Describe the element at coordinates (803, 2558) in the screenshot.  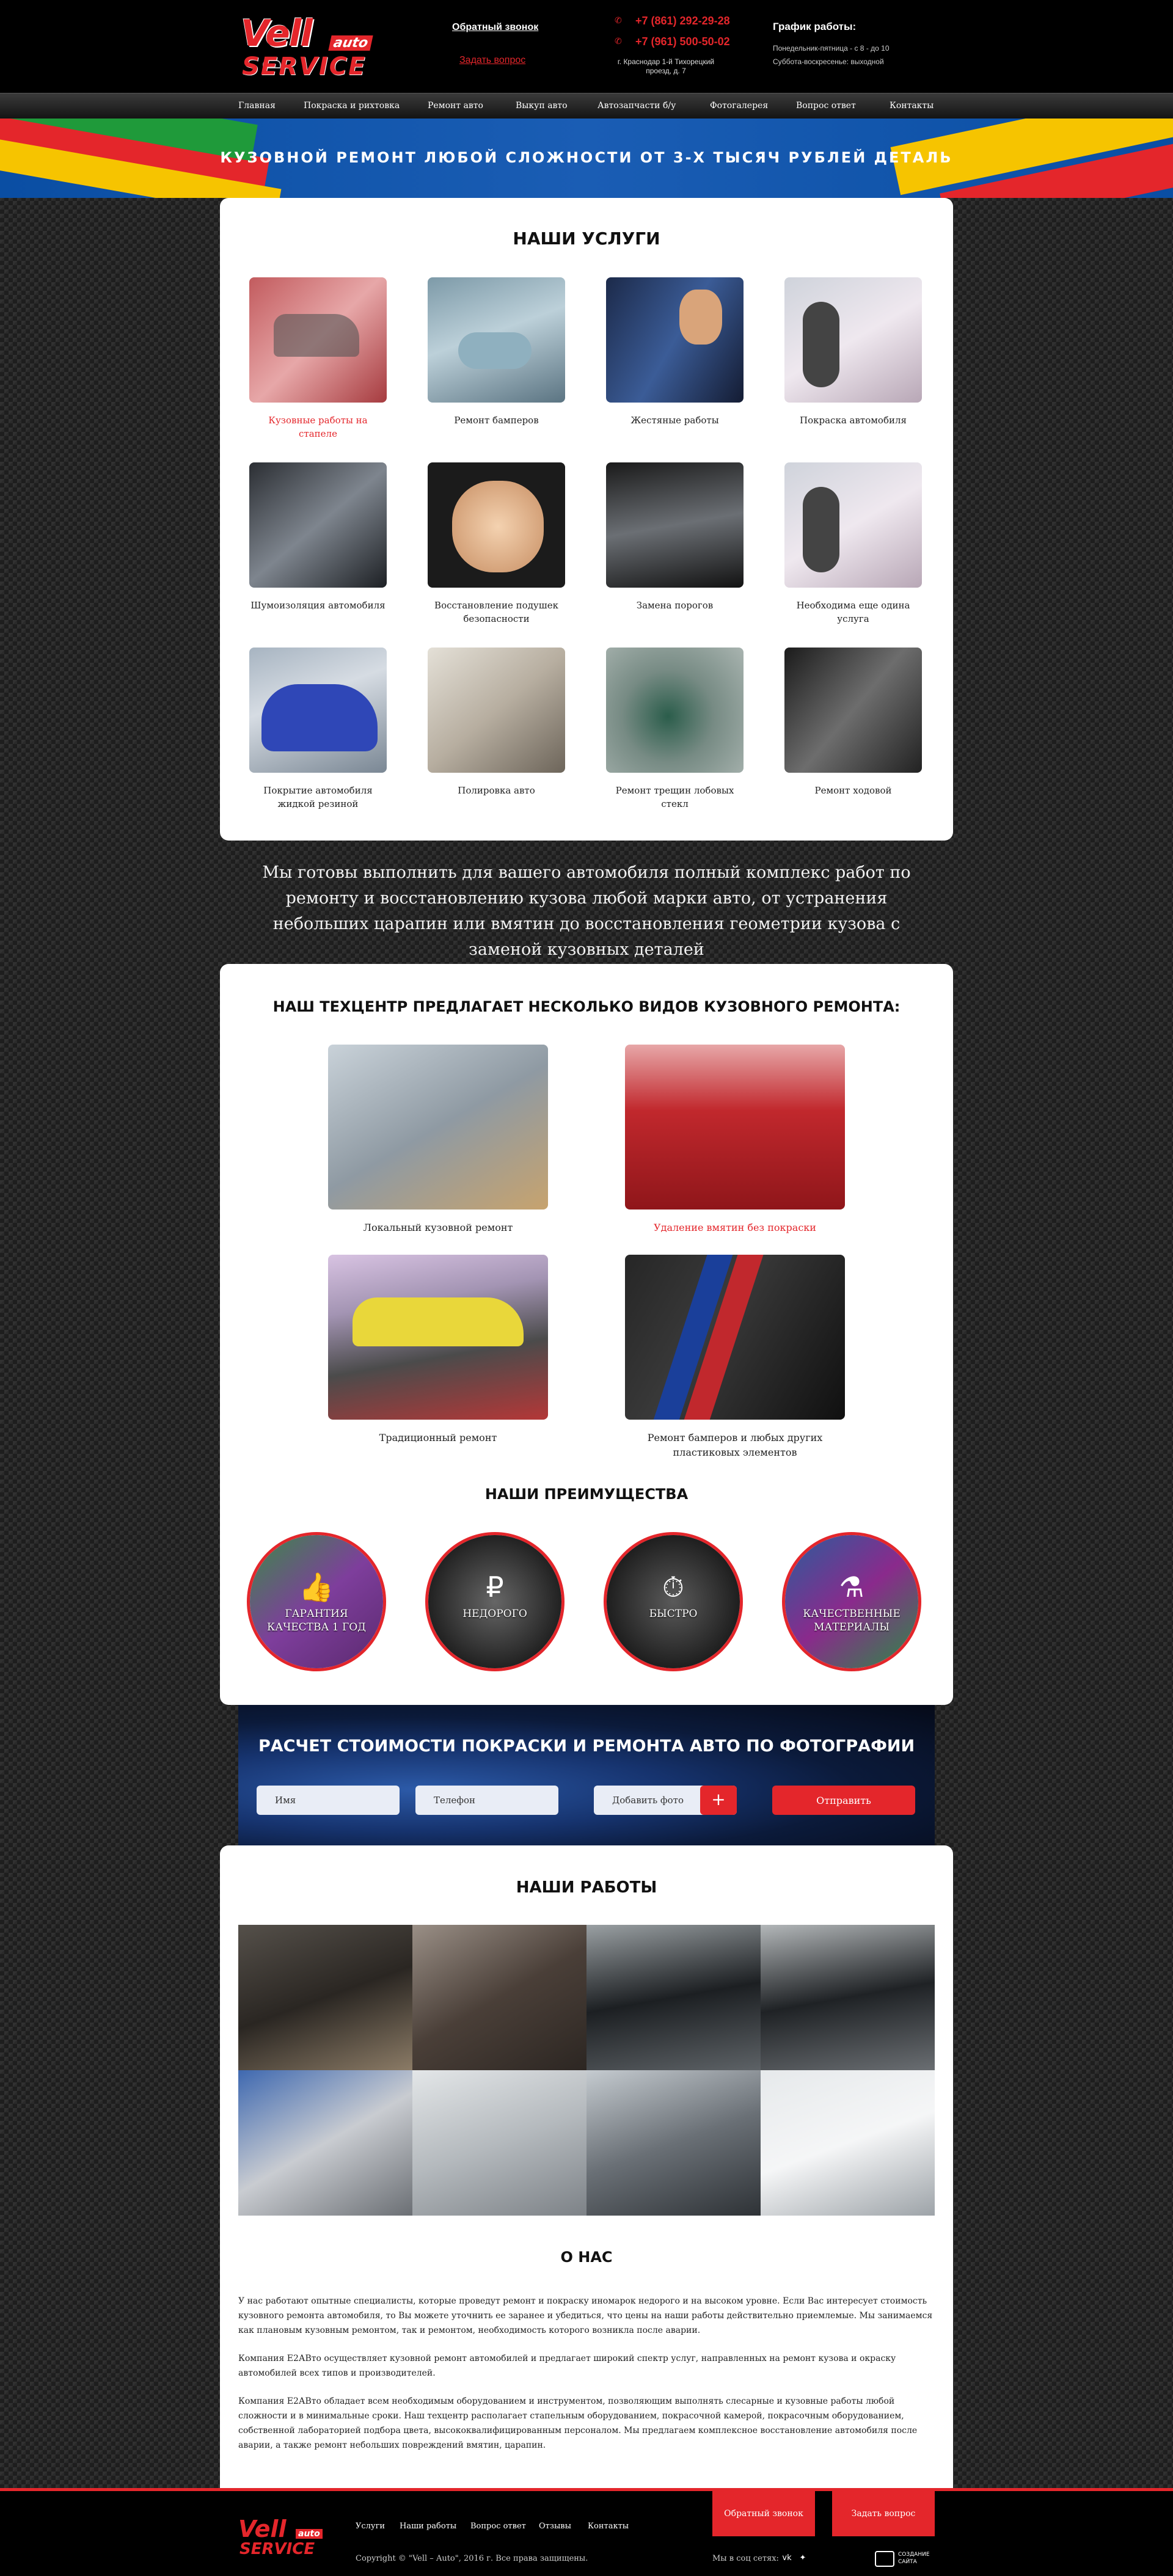
I see `twitter-icon: ✦` at that location.